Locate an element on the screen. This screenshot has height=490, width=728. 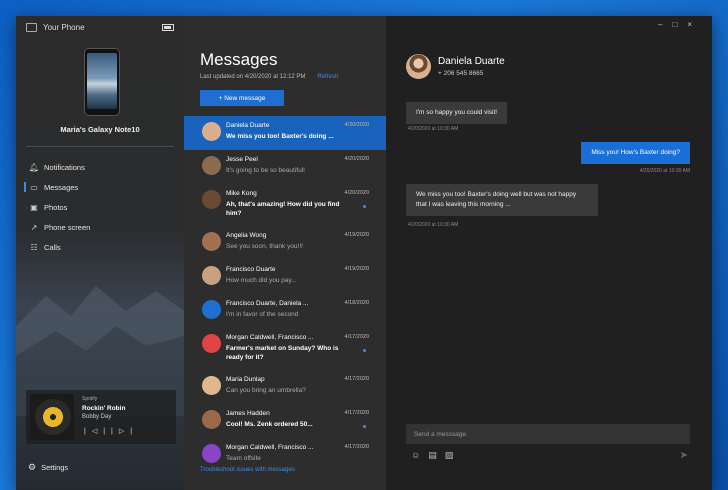
nav-label: Phone screen is located at coordinates (67, 227).